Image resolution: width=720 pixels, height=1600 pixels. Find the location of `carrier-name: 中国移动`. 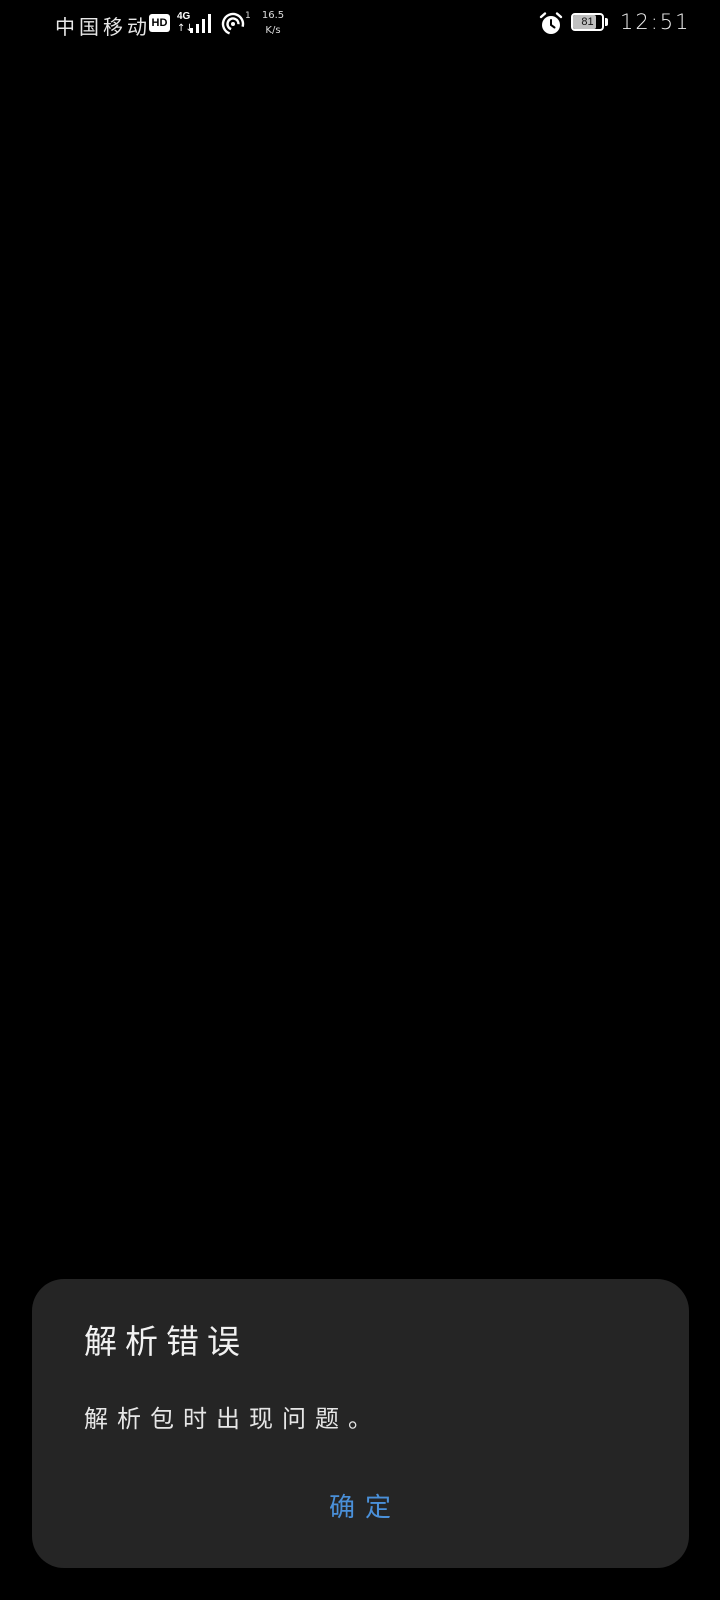

carrier-name: 中国移动 is located at coordinates (103, 27).